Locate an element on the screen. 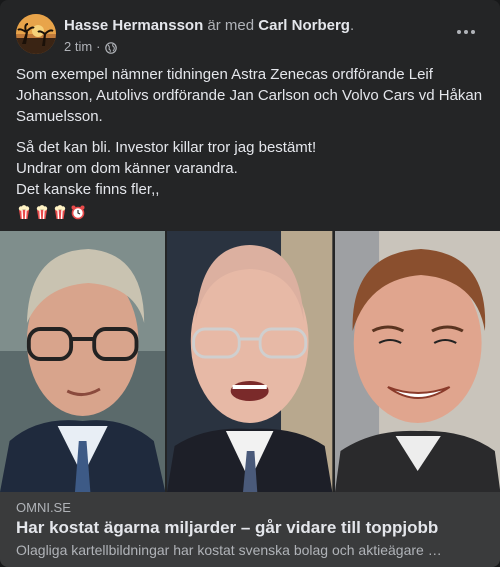 This screenshot has width=500, height=567. author-avatar is located at coordinates (36, 34).